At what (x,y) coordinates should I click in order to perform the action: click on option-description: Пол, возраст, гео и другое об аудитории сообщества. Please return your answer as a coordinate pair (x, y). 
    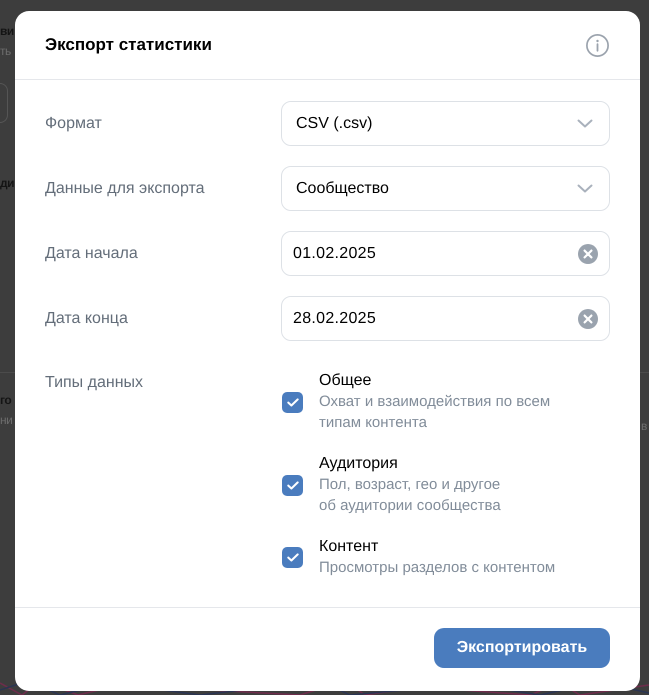
    Looking at the image, I should click on (410, 495).